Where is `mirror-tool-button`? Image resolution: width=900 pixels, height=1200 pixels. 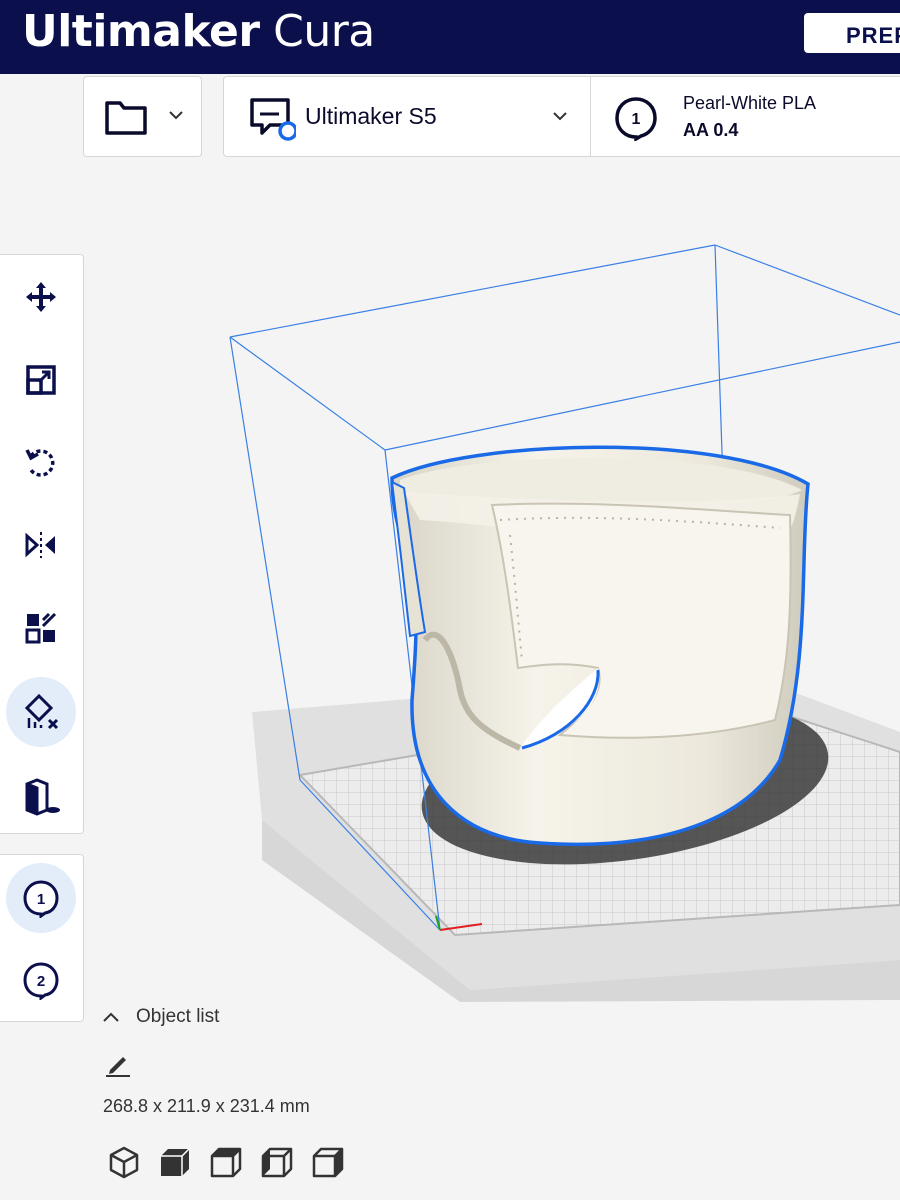
mirror-tool-button is located at coordinates (41, 545).